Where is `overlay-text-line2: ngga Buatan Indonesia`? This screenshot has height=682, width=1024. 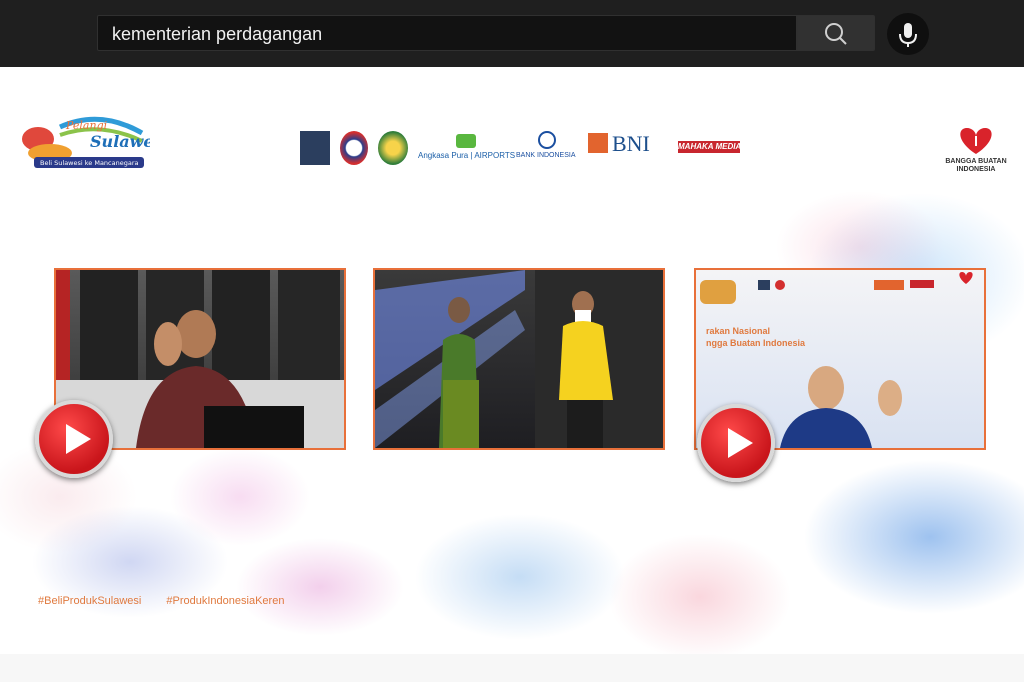
overlay-text-line2: ngga Buatan Indonesia is located at coordinates (756, 343).